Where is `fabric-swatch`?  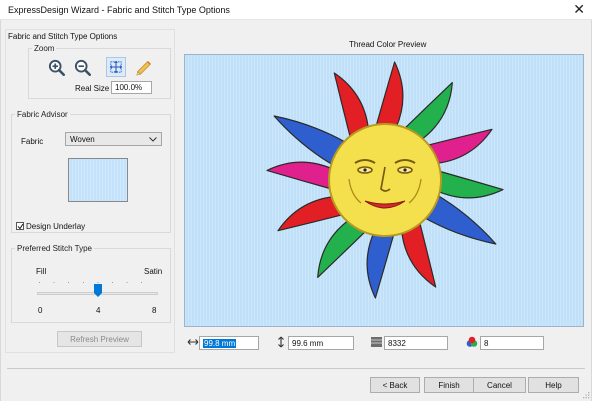 fabric-swatch is located at coordinates (98, 180).